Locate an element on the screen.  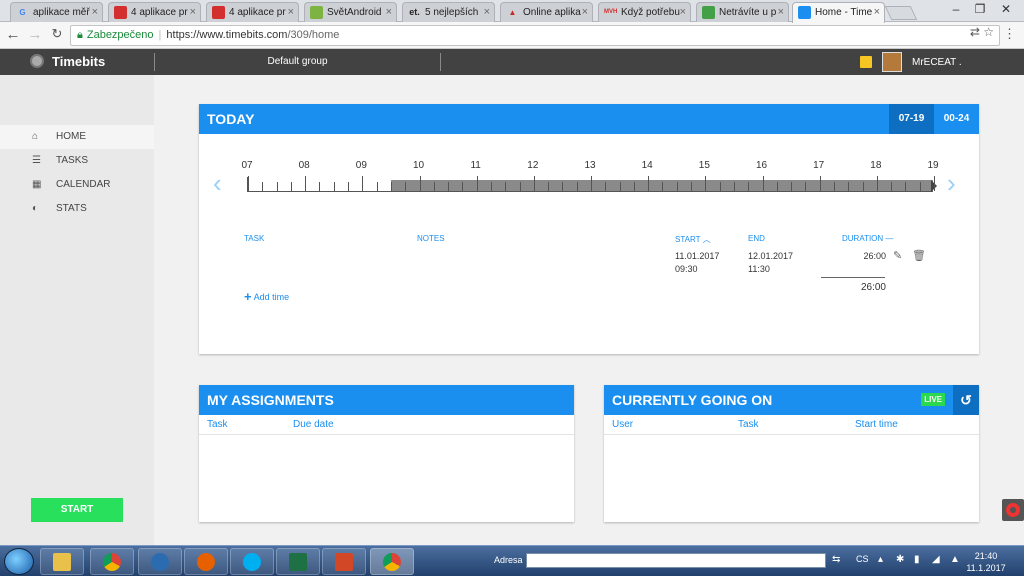
back-icon: ← is located at coordinates (13, 34).